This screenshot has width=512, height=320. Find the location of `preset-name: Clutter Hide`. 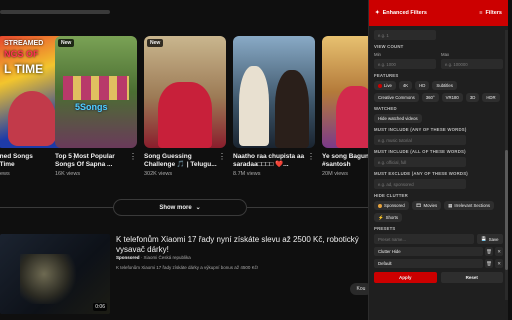

preset-name: Clutter Hide is located at coordinates (428, 251).